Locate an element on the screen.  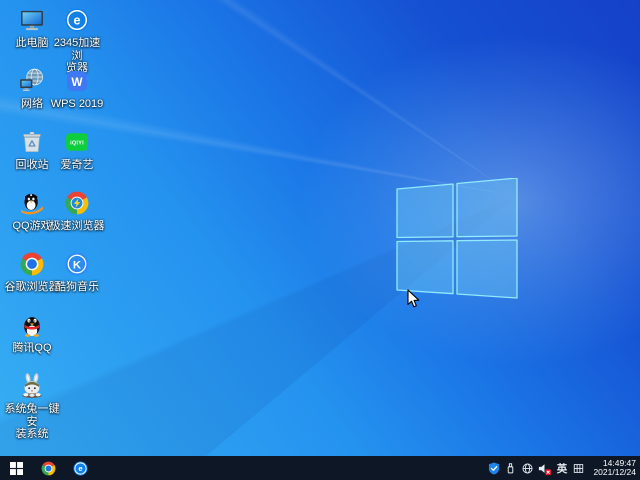
ime-language-label: 英 is located at coordinates (562, 468).